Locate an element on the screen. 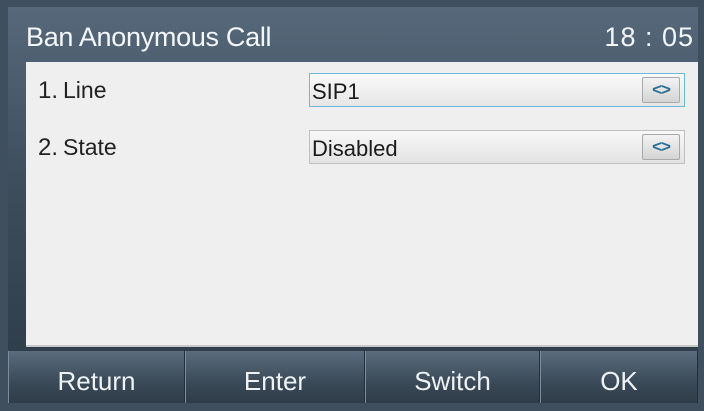 The height and width of the screenshot is (411, 704). state-select-value: Disabled is located at coordinates (355, 148).